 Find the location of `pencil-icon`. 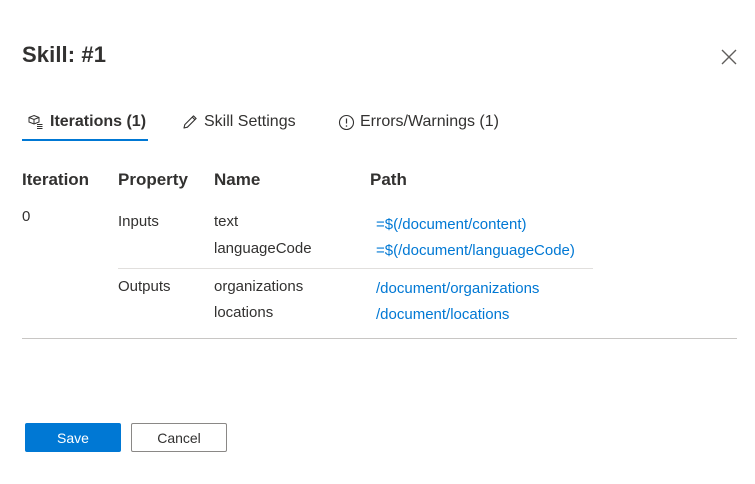

pencil-icon is located at coordinates (190, 122).